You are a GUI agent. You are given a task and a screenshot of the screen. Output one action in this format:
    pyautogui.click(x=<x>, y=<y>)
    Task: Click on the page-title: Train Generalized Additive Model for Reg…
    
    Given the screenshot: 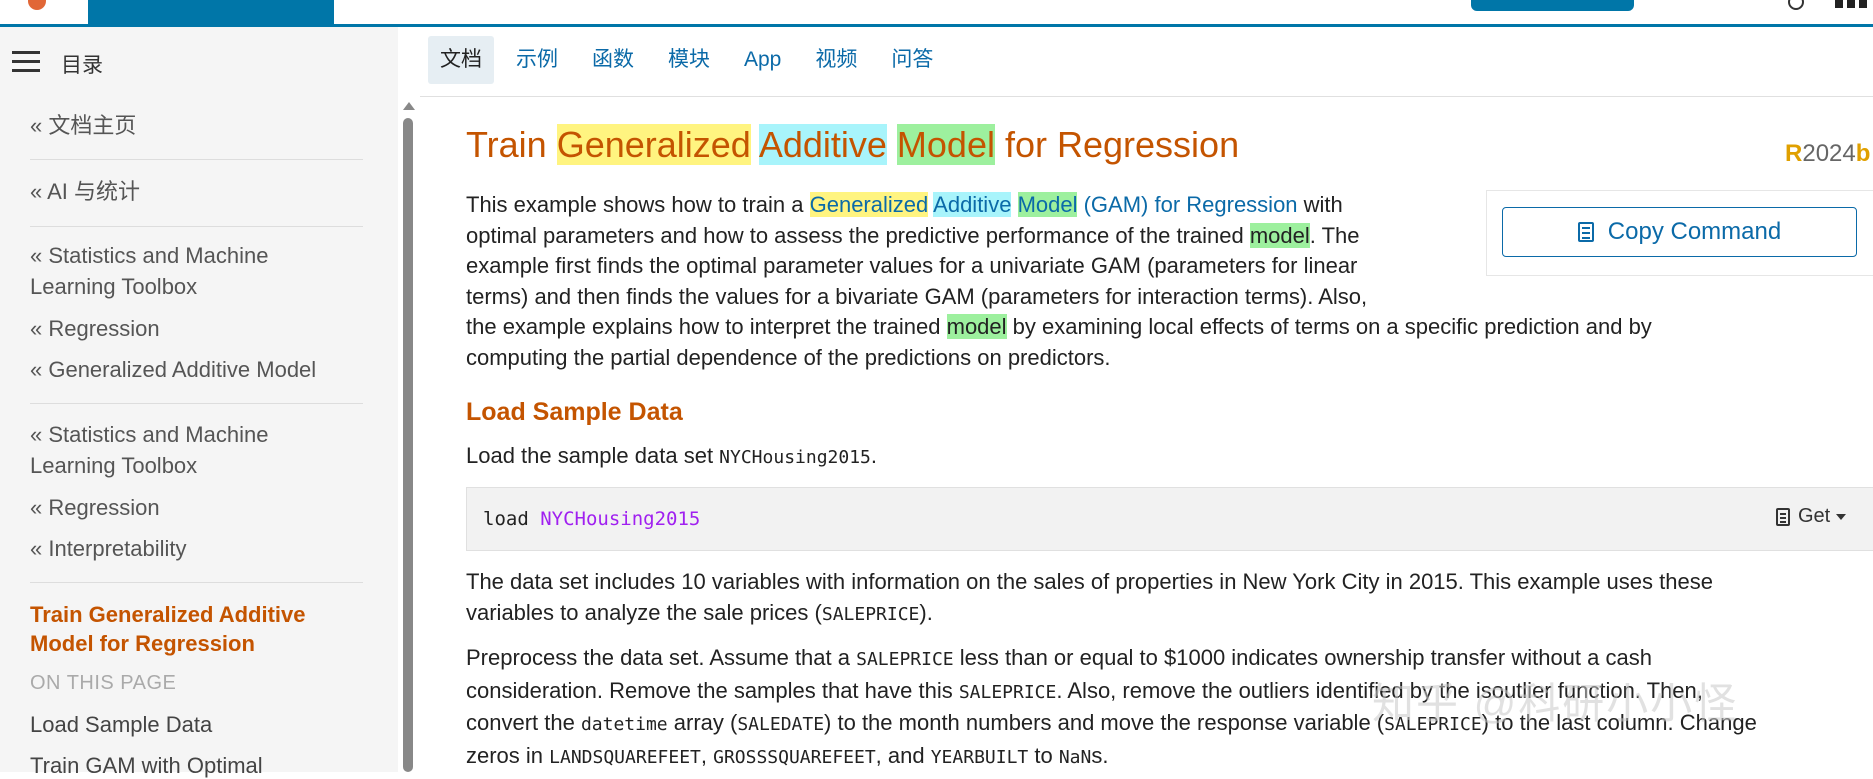 What is the action you would take?
    pyautogui.click(x=852, y=145)
    